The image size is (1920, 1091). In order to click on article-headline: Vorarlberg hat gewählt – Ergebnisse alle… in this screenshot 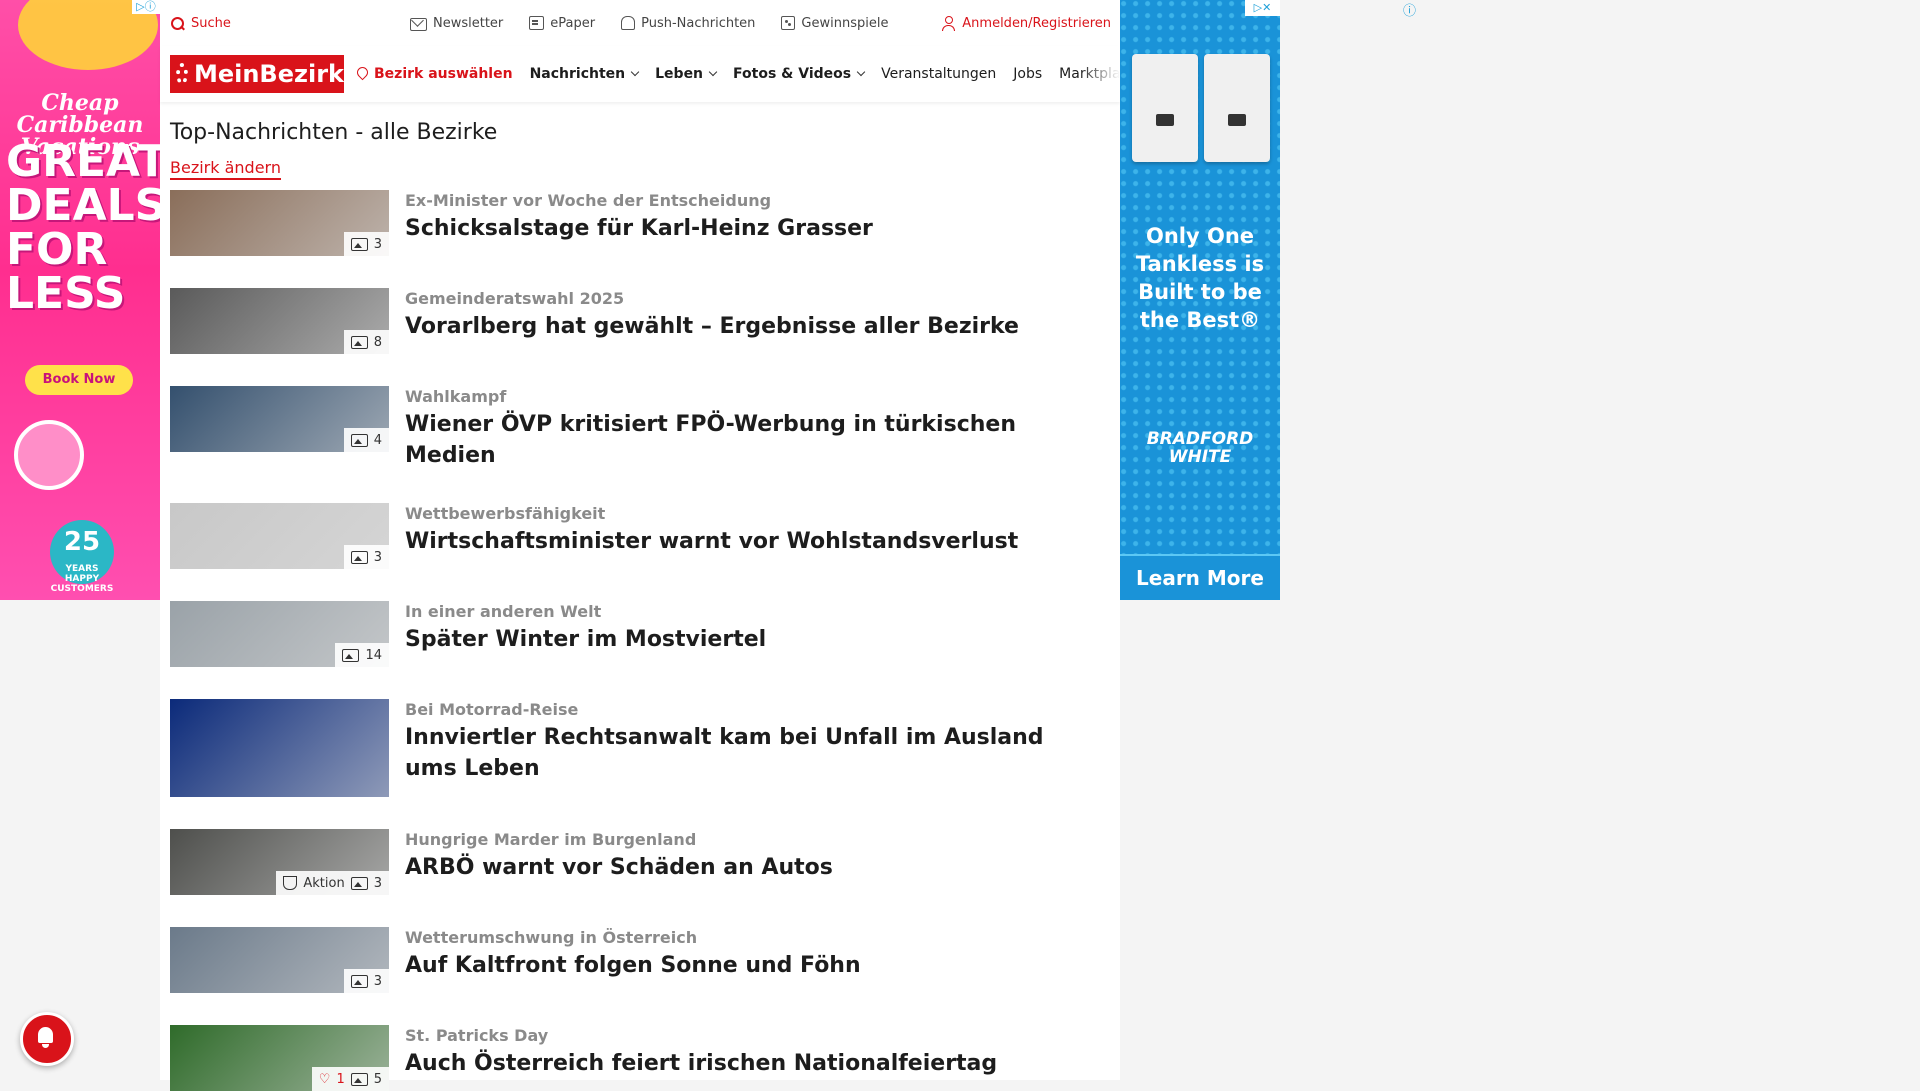, I will do `click(735, 326)`.